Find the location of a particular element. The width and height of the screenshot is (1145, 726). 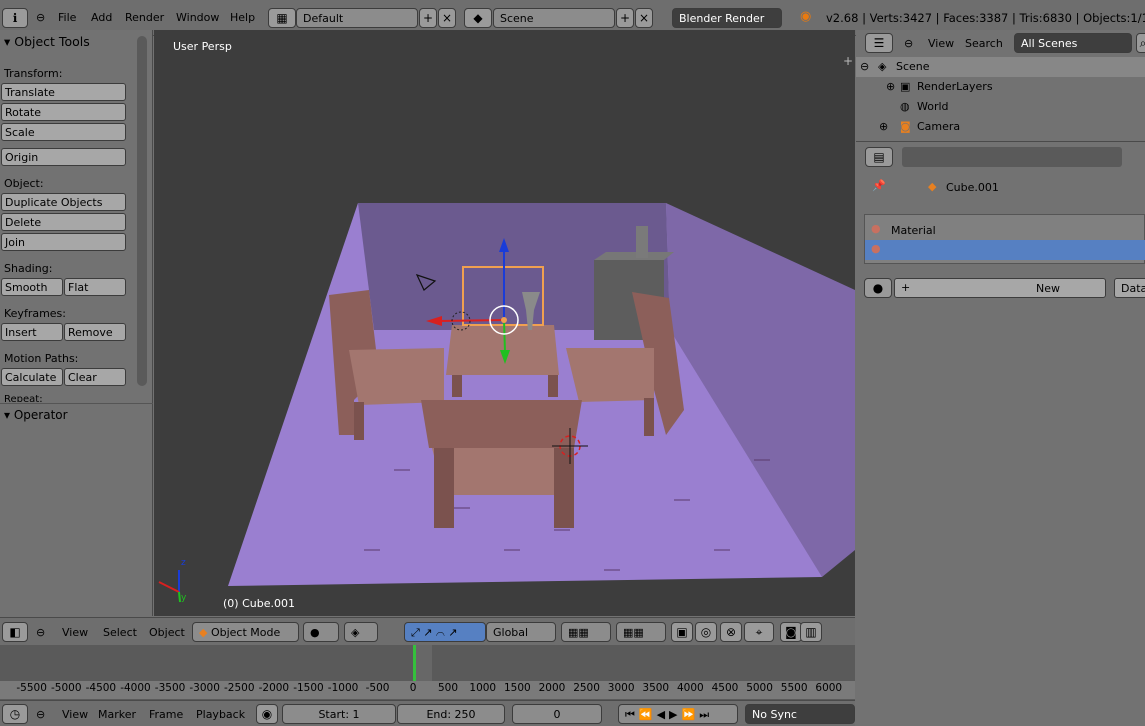

frame-menu: Frame is located at coordinates (166, 714).